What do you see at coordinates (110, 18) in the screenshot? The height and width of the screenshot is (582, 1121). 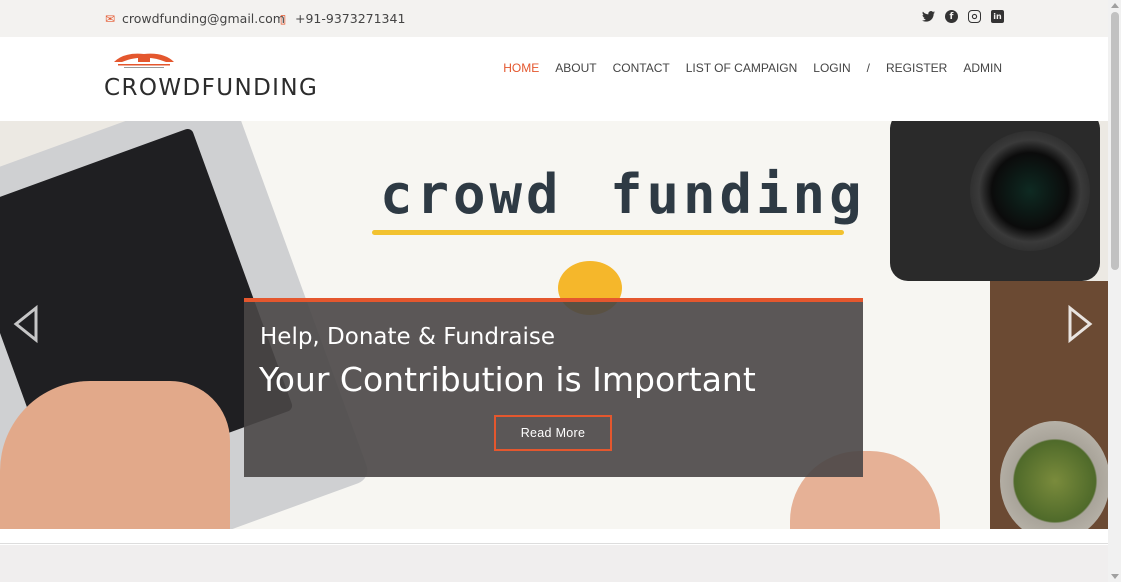 I see `envelope-icon: ✉` at bounding box center [110, 18].